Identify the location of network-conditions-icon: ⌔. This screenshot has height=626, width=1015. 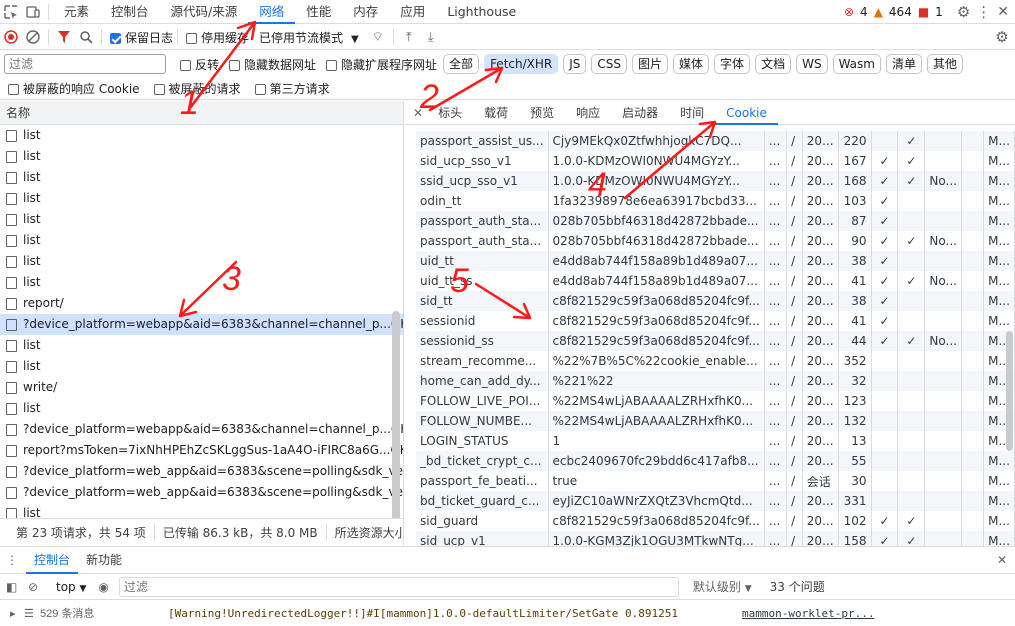
(378, 37).